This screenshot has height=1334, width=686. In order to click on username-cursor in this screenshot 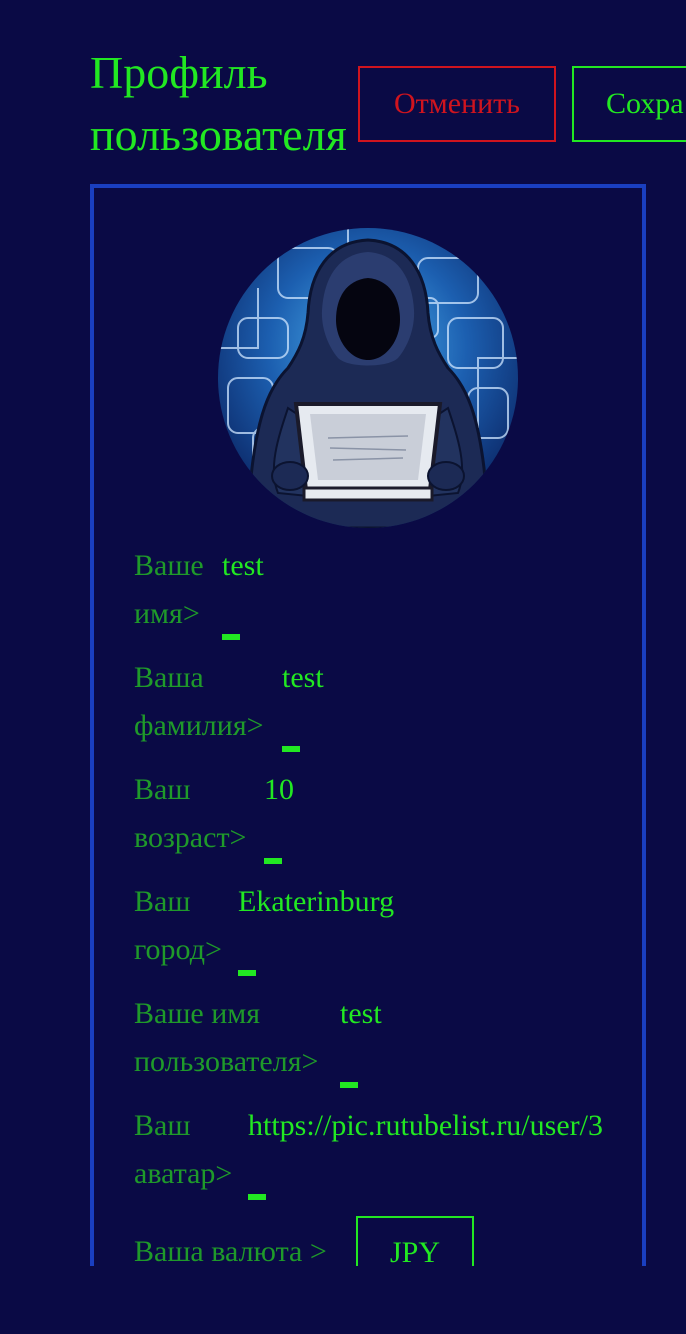, I will do `click(349, 1085)`.